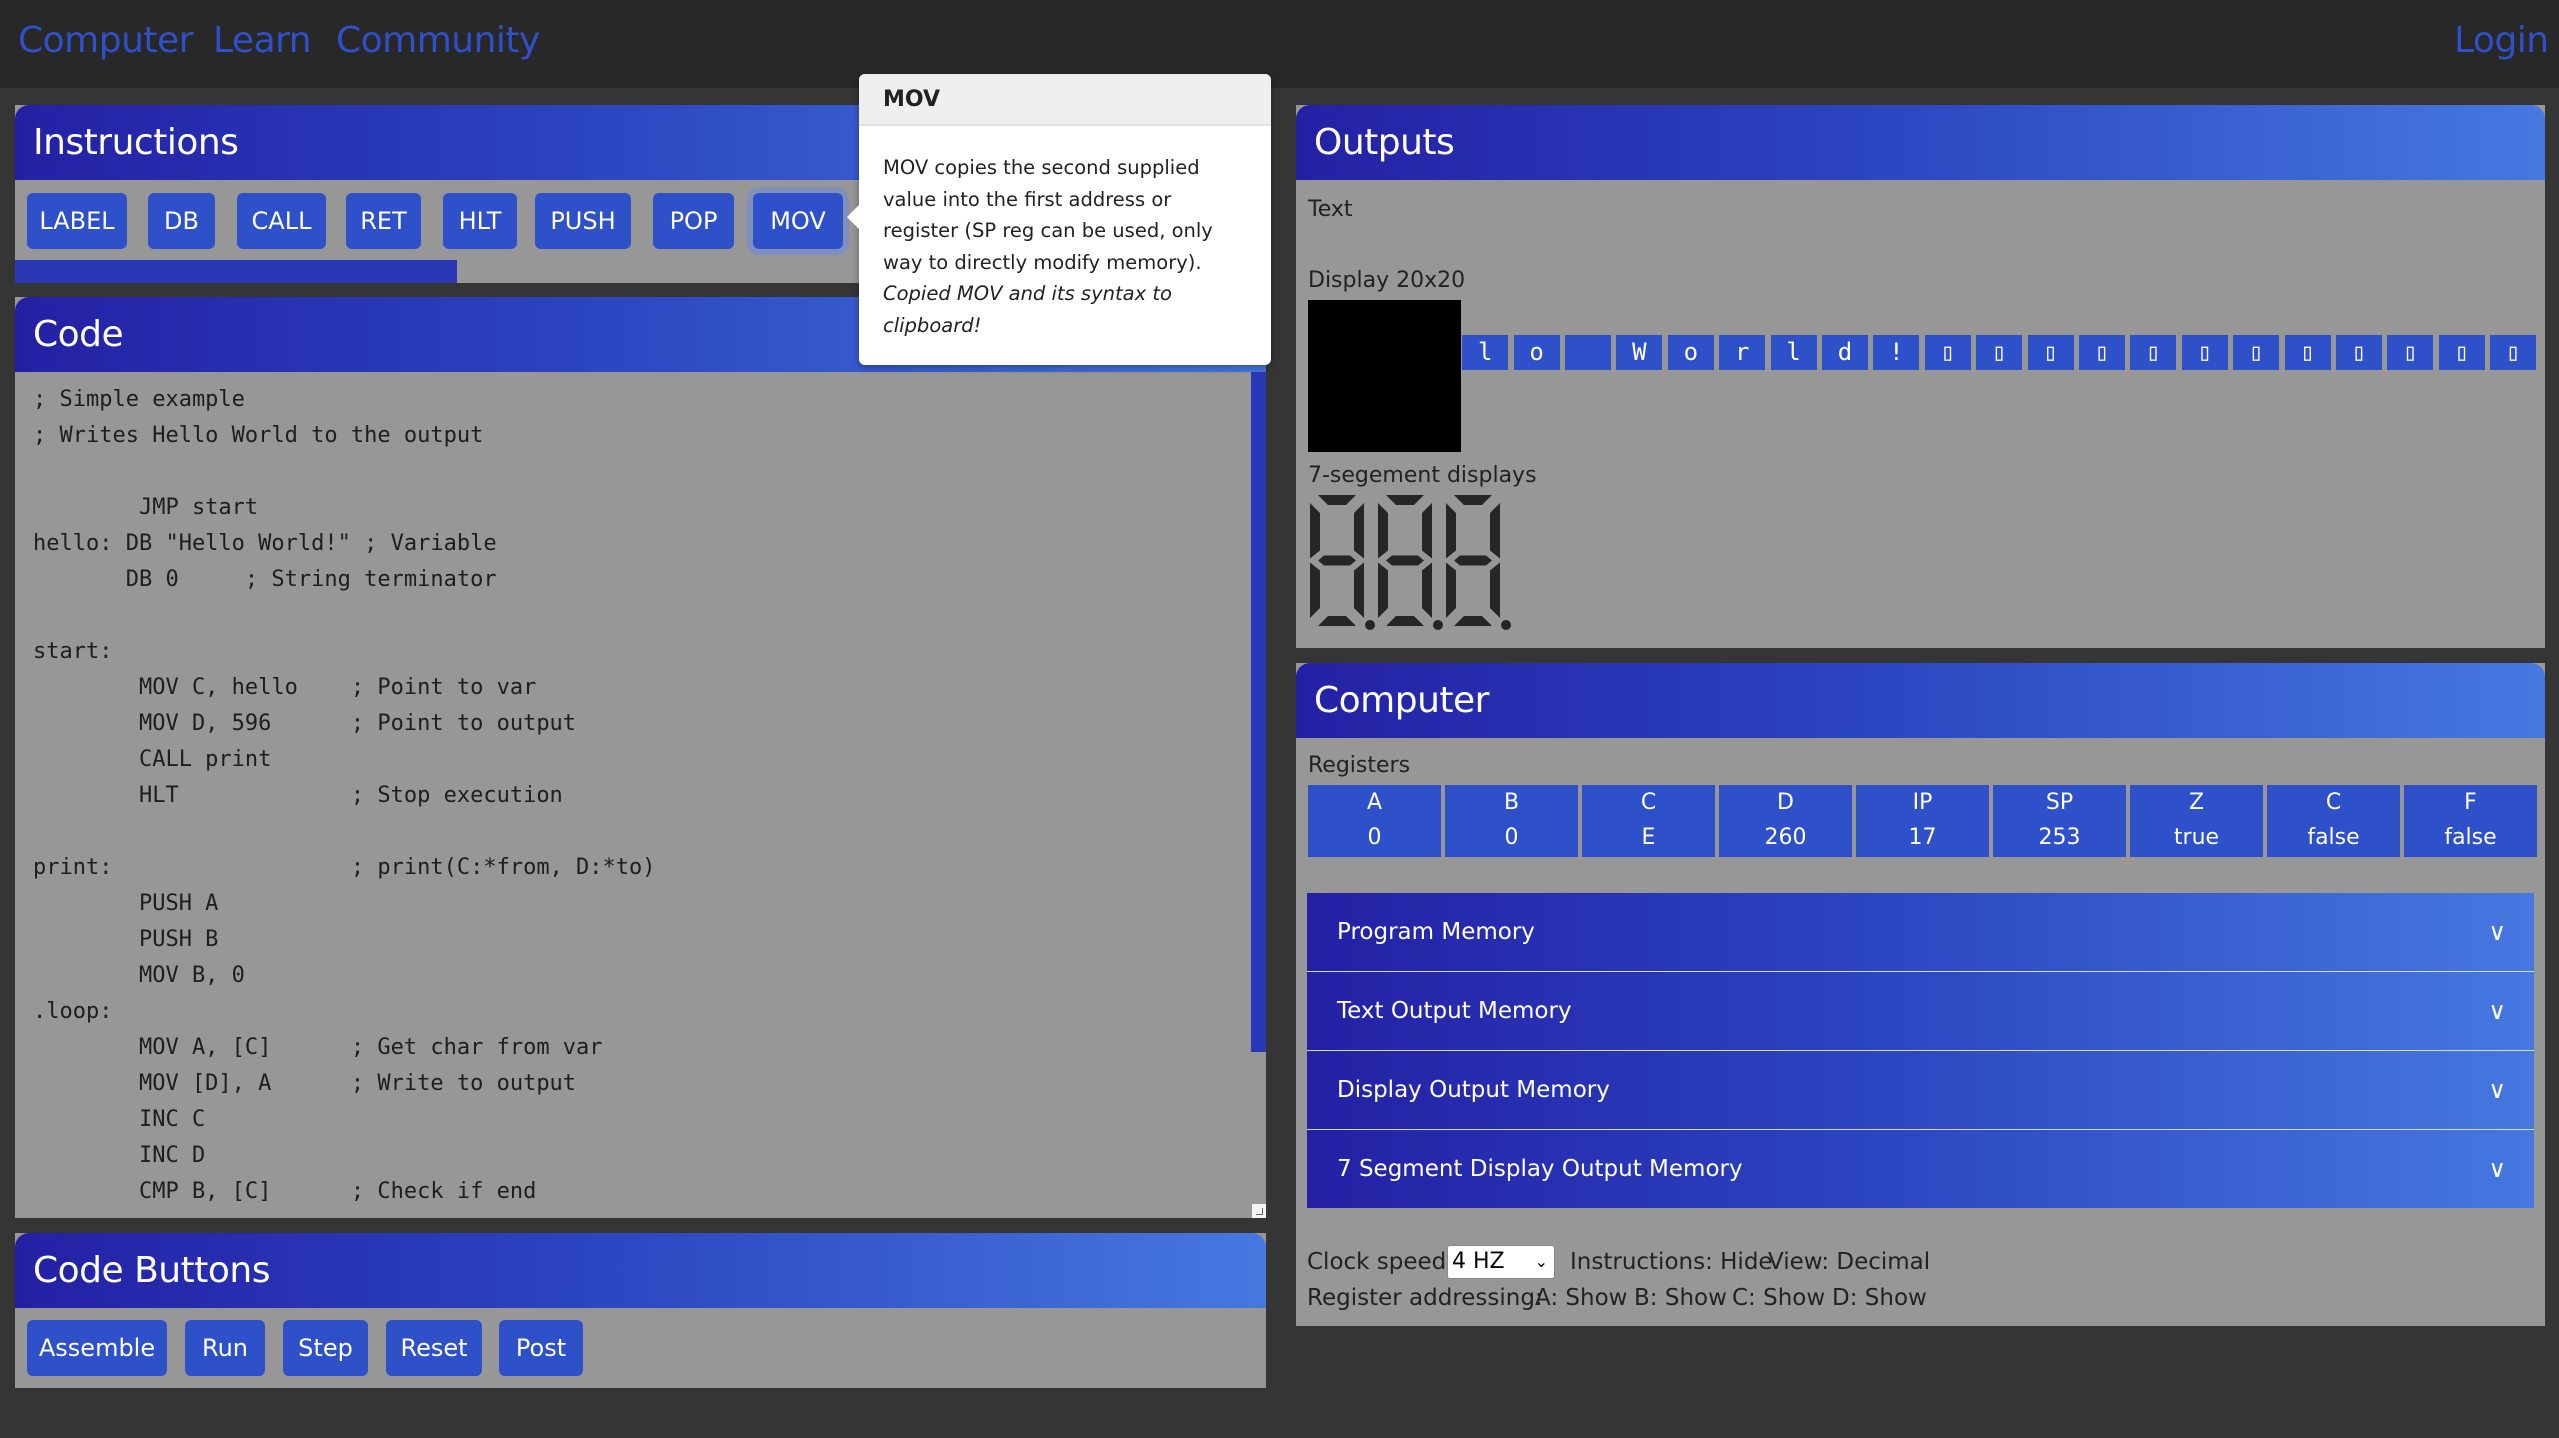 The width and height of the screenshot is (2559, 1438). Describe the element at coordinates (438, 40) in the screenshot. I see `nav-link-community: Community` at that location.